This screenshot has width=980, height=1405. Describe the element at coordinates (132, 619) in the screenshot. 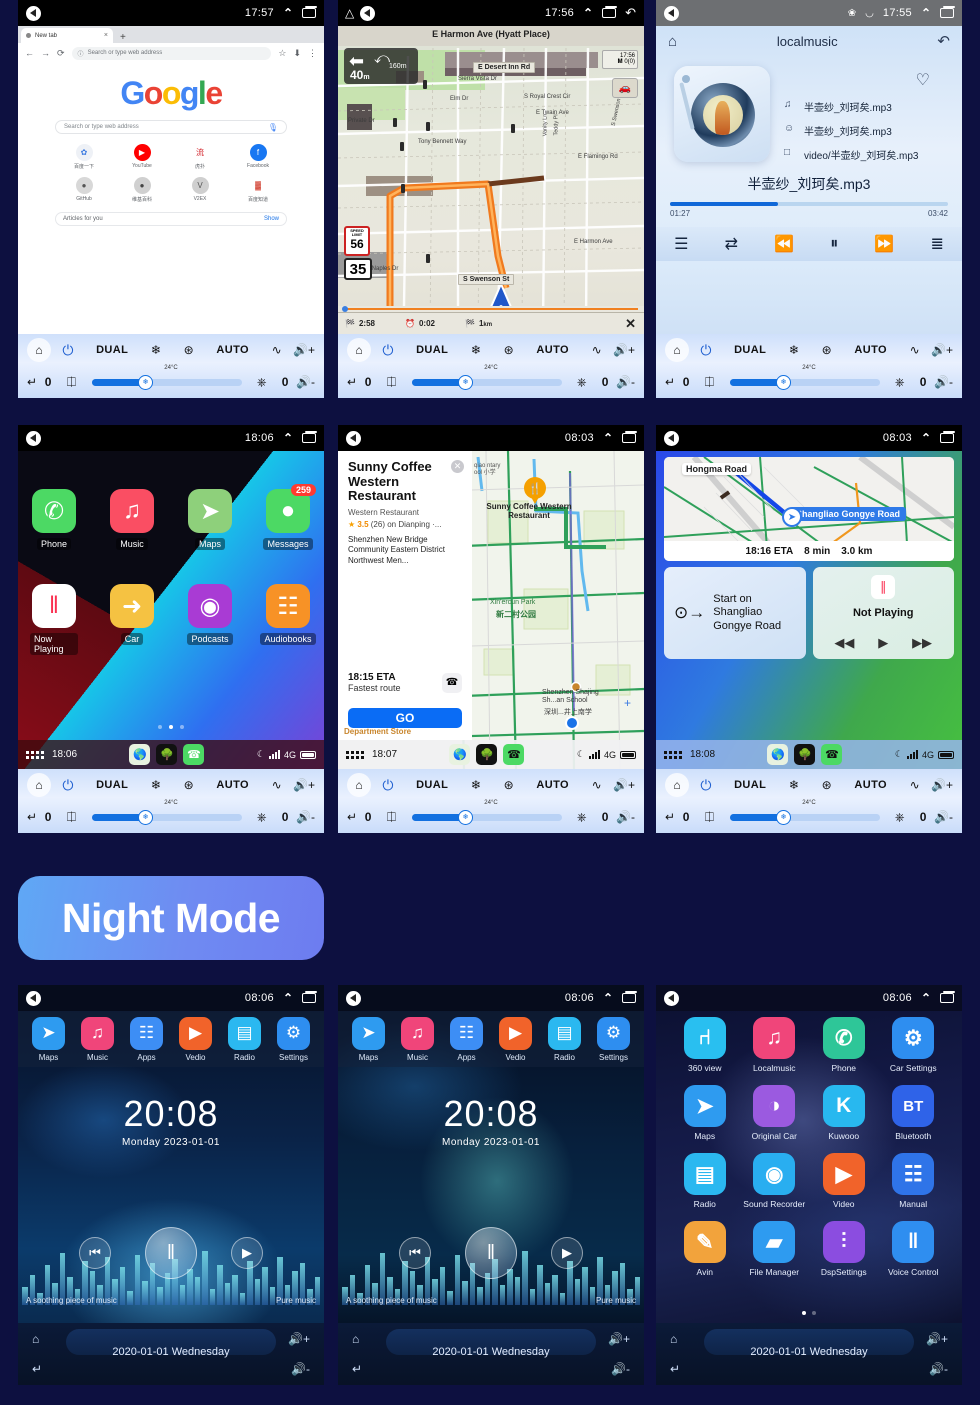

I see `carplay-app-1: ➜ Car` at that location.